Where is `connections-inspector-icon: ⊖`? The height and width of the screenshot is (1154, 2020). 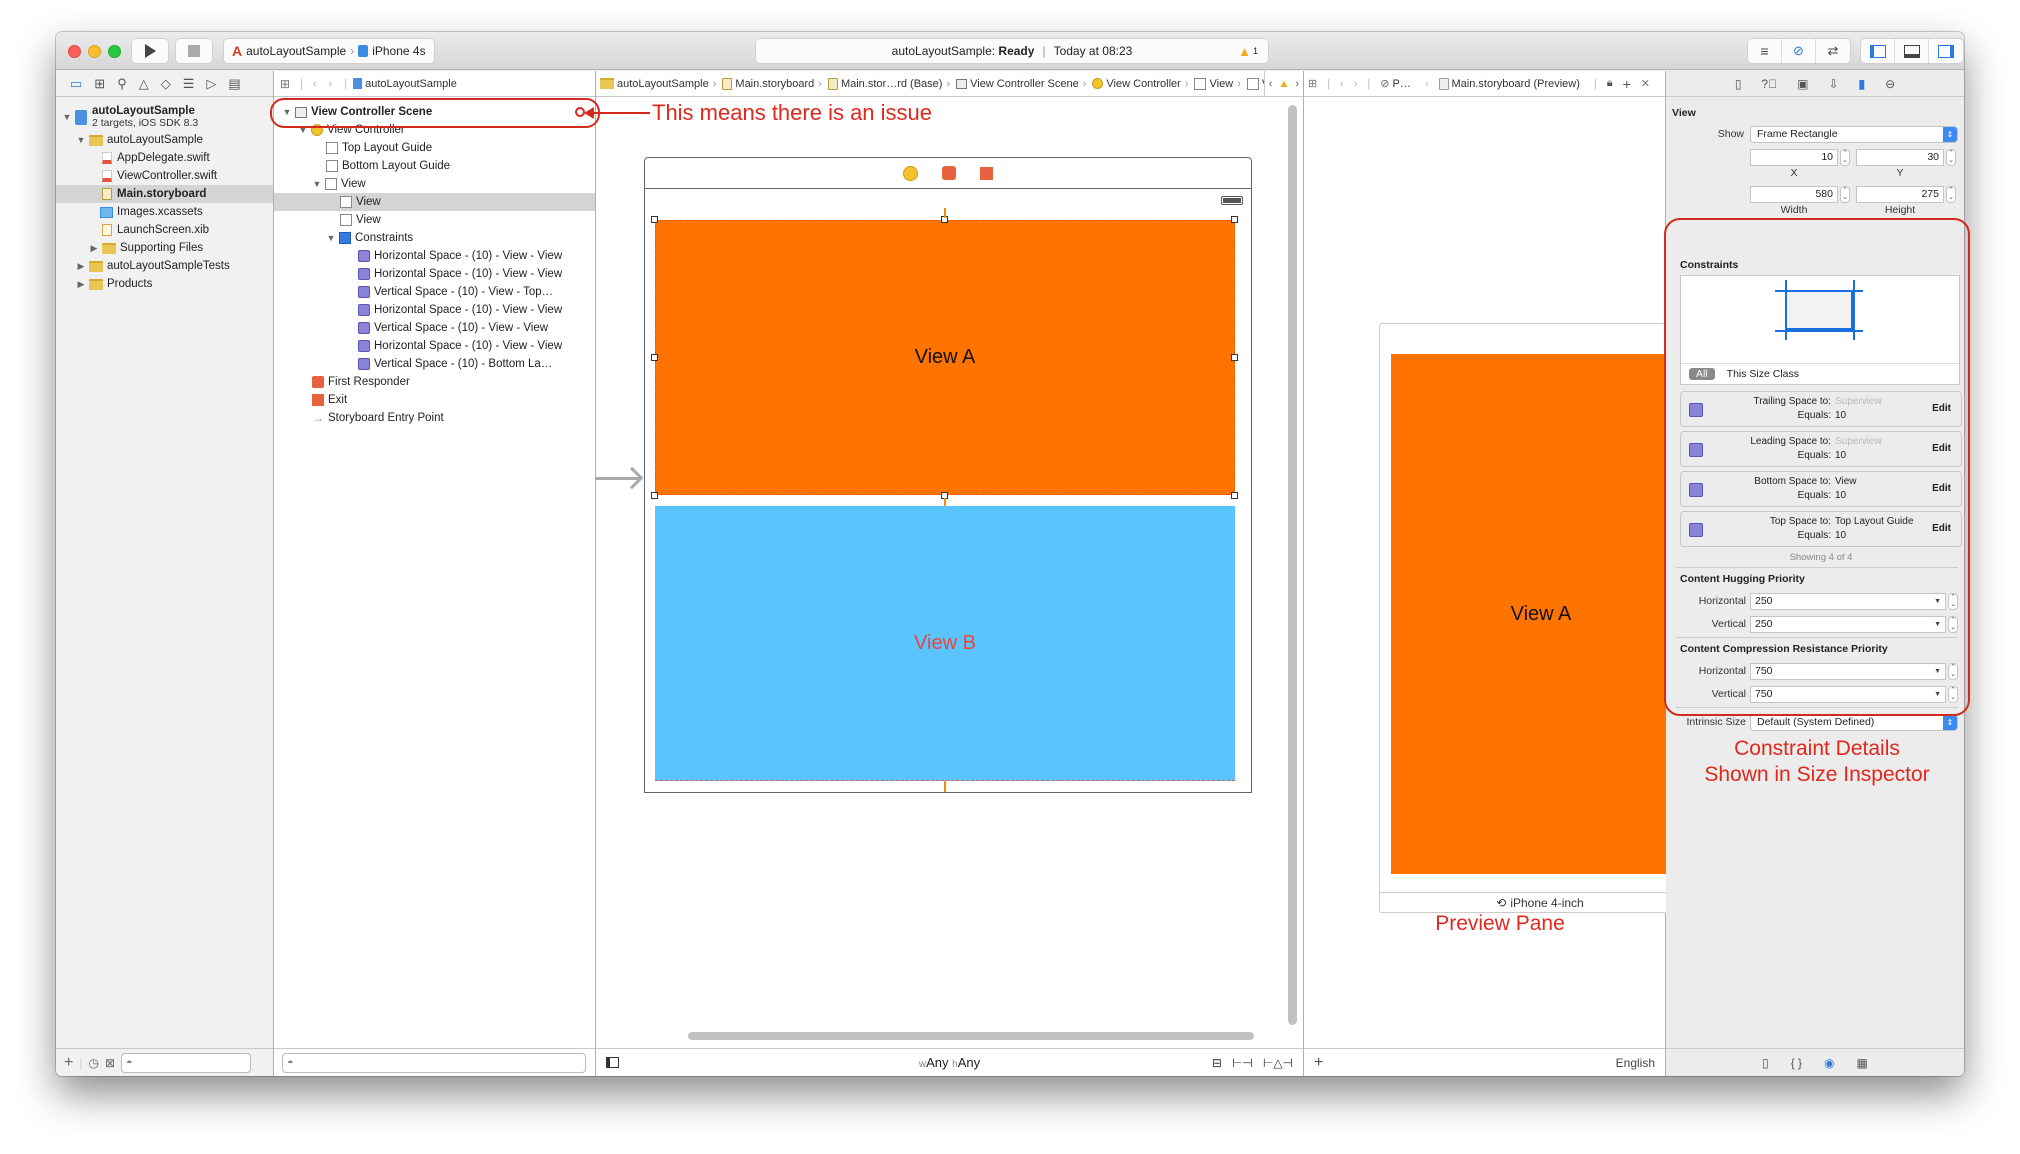 connections-inspector-icon: ⊖ is located at coordinates (1890, 84).